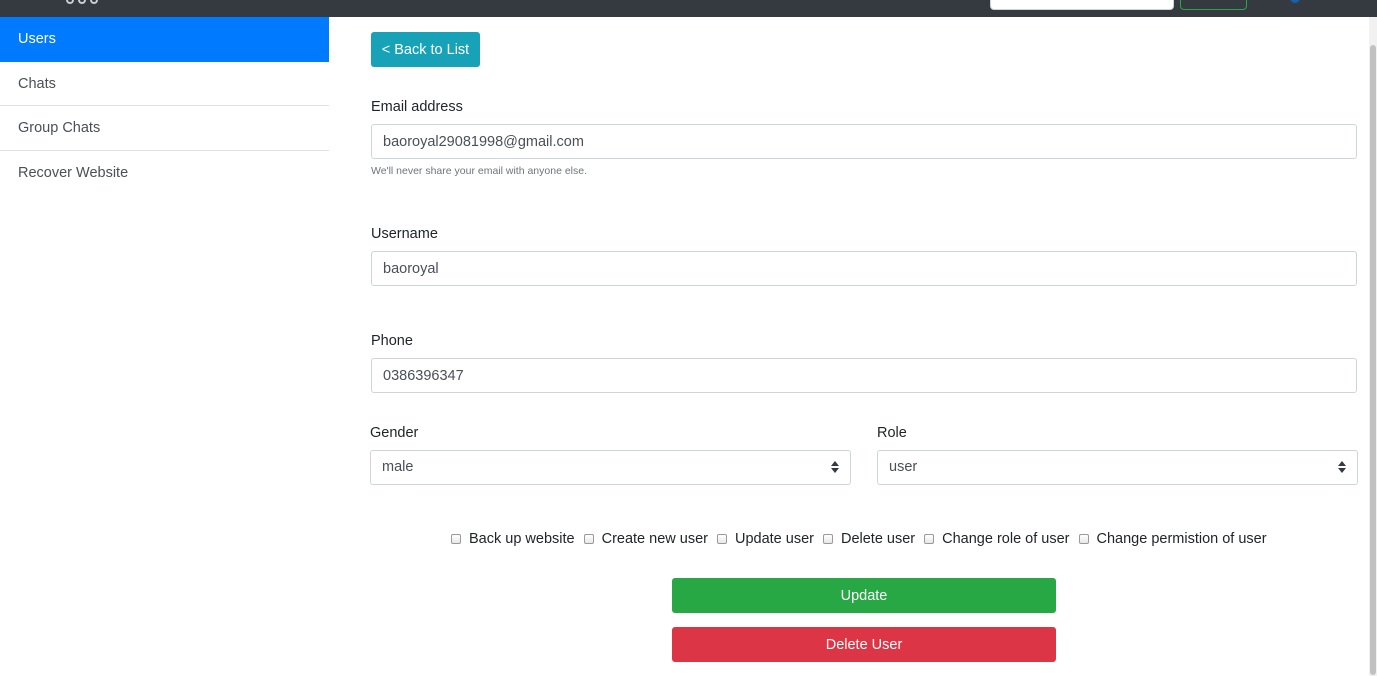 The image size is (1377, 676). Describe the element at coordinates (522, 539) in the screenshot. I see `permission-label: Back up website` at that location.